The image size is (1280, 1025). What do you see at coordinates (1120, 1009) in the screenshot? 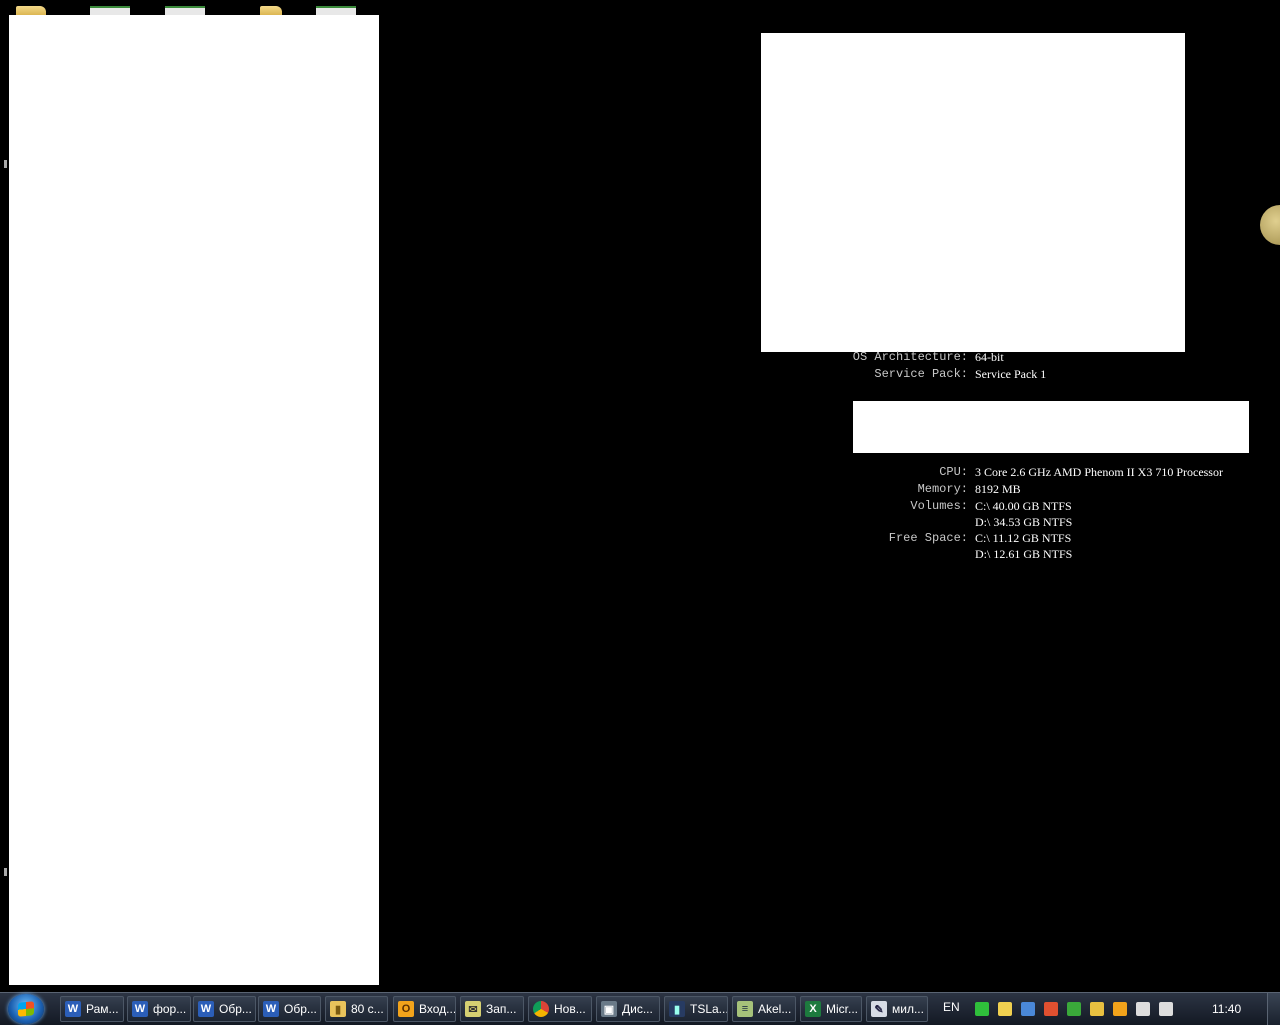
I see `outlook-icon` at bounding box center [1120, 1009].